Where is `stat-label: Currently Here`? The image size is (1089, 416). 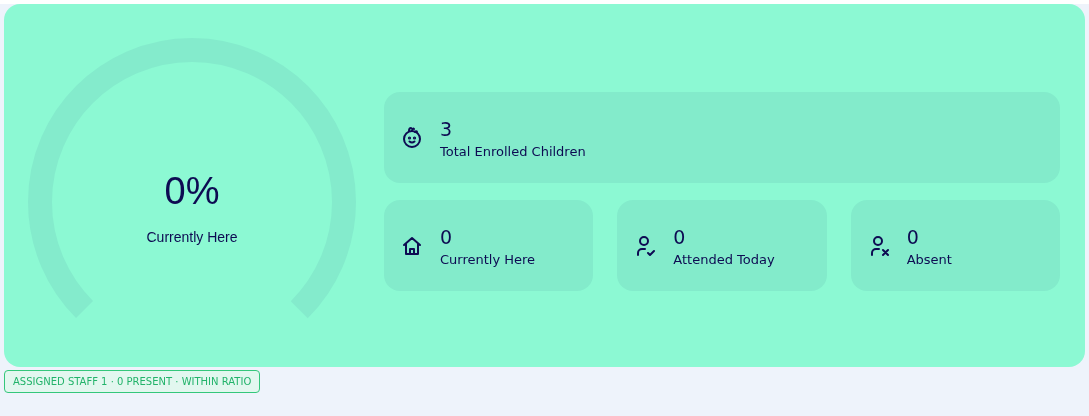 stat-label: Currently Here is located at coordinates (488, 259).